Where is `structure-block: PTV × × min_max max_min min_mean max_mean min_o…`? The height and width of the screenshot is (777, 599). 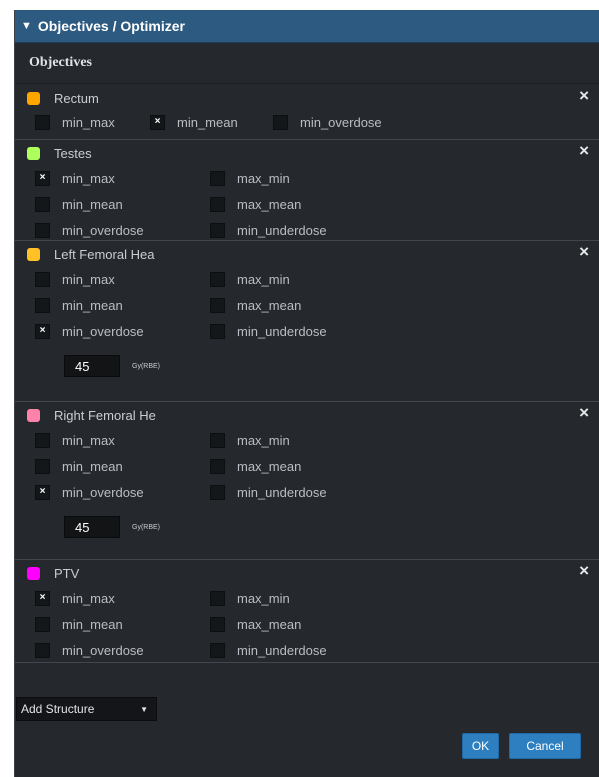
structure-block: PTV × × min_max max_min min_mean max_mean min_o… is located at coordinates (307, 611).